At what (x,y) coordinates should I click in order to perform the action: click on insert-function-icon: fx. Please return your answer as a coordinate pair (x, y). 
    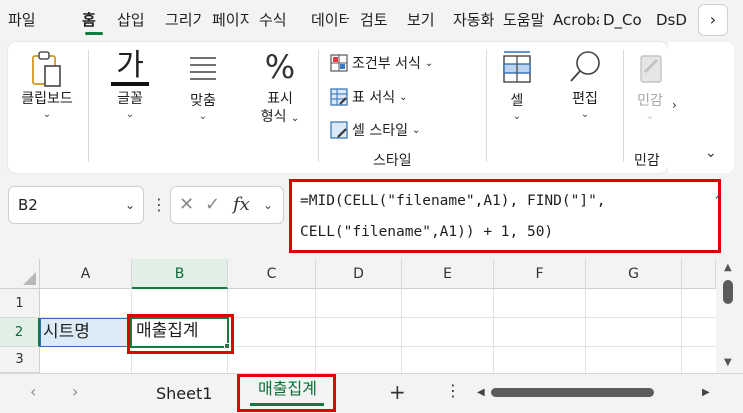
    Looking at the image, I should click on (241, 204).